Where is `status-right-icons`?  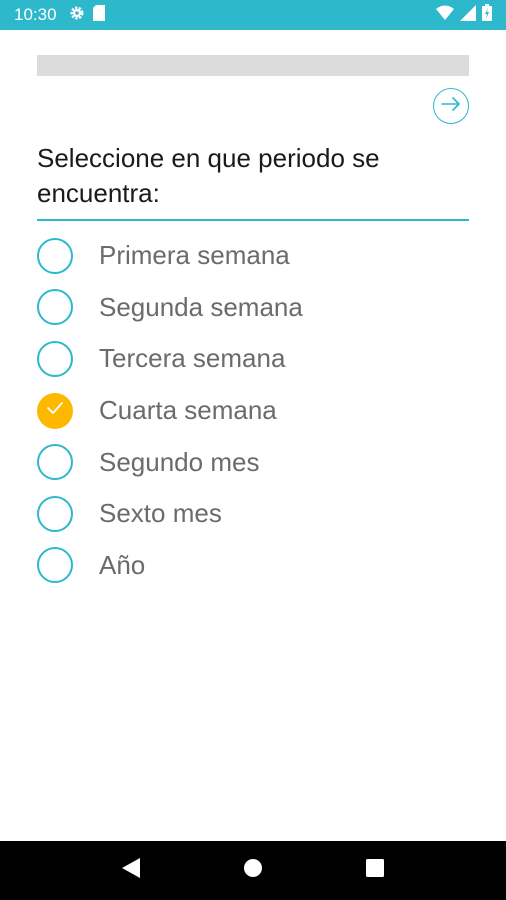
status-right-icons is located at coordinates (464, 15).